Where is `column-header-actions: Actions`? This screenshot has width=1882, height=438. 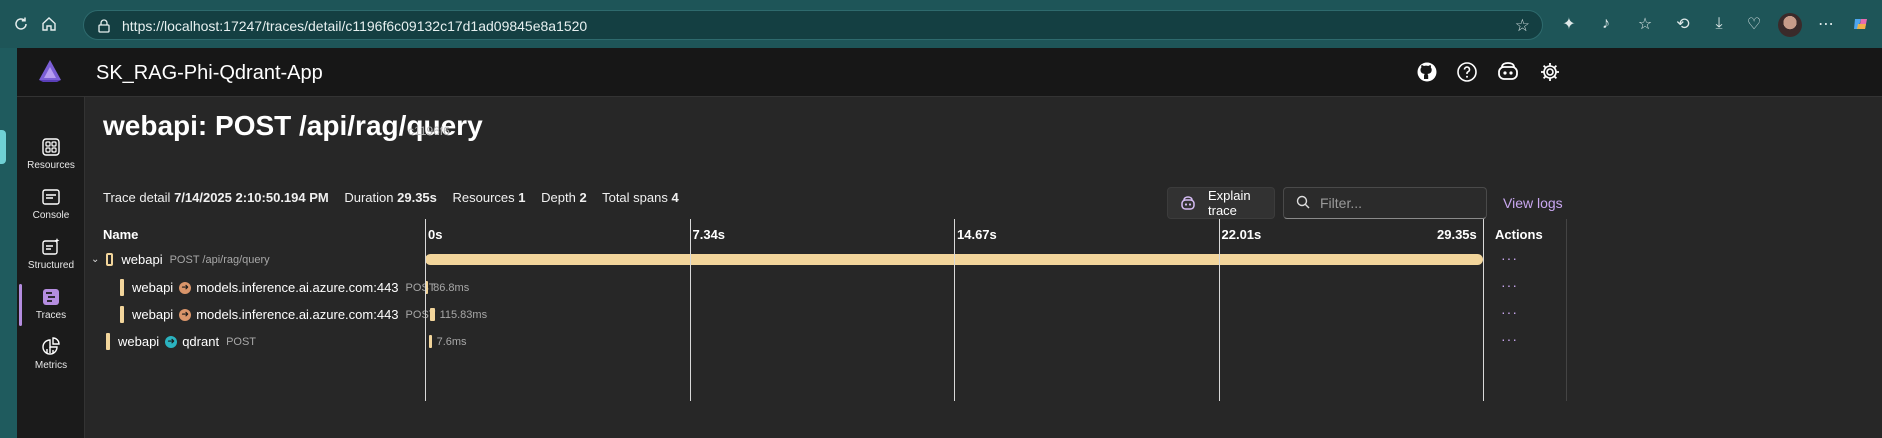 column-header-actions: Actions is located at coordinates (1519, 234).